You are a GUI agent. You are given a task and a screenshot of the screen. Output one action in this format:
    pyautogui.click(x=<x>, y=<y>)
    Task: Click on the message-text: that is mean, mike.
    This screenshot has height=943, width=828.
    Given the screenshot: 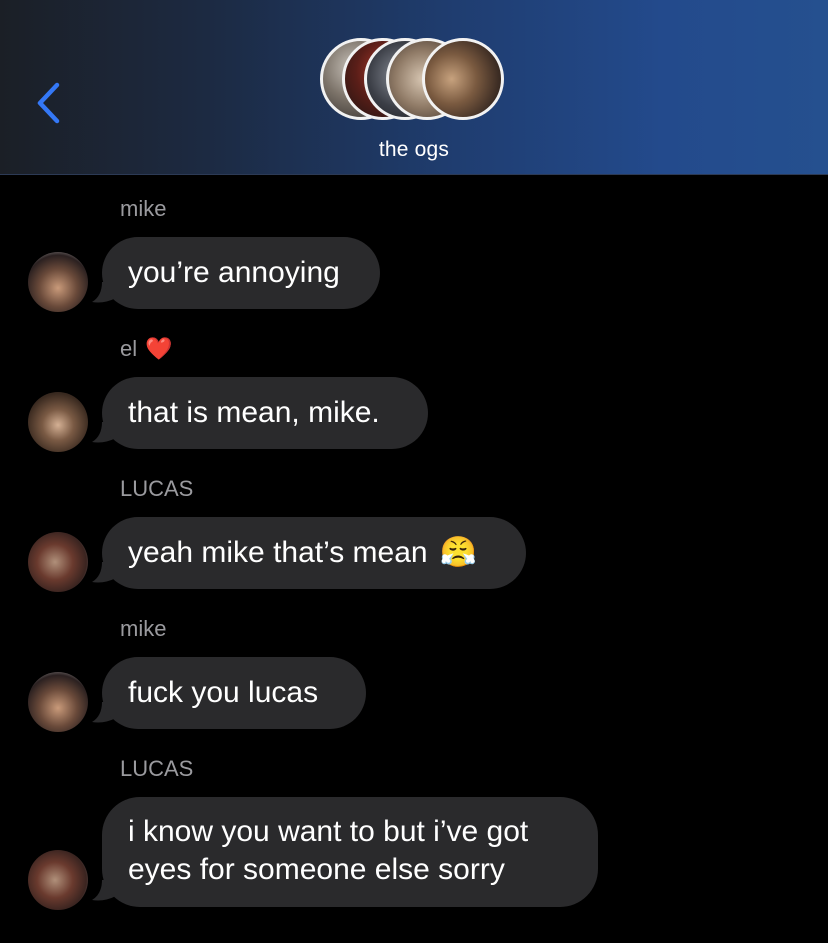 What is the action you would take?
    pyautogui.click(x=254, y=412)
    